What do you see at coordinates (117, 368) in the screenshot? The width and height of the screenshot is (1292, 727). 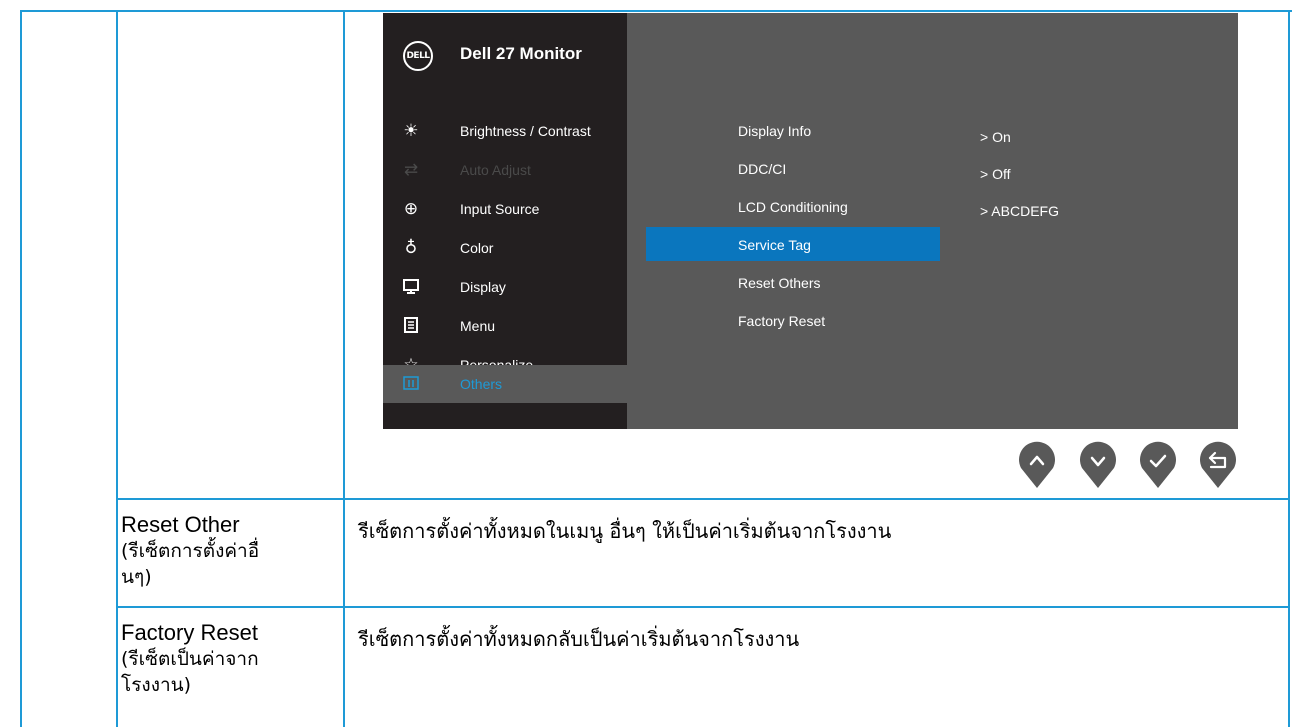 I see `table-col1-border` at bounding box center [117, 368].